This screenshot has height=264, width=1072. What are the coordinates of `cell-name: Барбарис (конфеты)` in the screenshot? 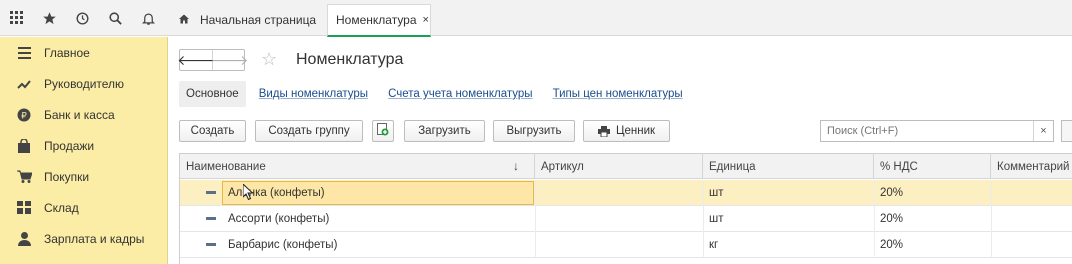 It's located at (283, 245).